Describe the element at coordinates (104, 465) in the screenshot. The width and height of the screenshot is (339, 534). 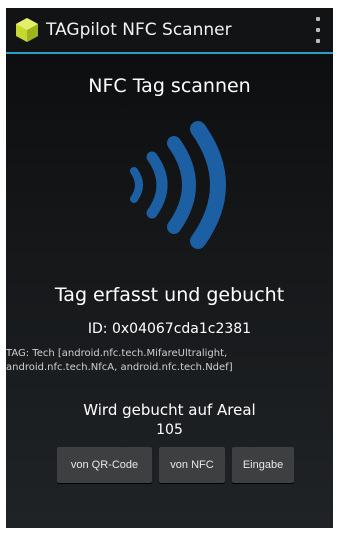
I see `from-qr-code-button: von QR-Code` at that location.